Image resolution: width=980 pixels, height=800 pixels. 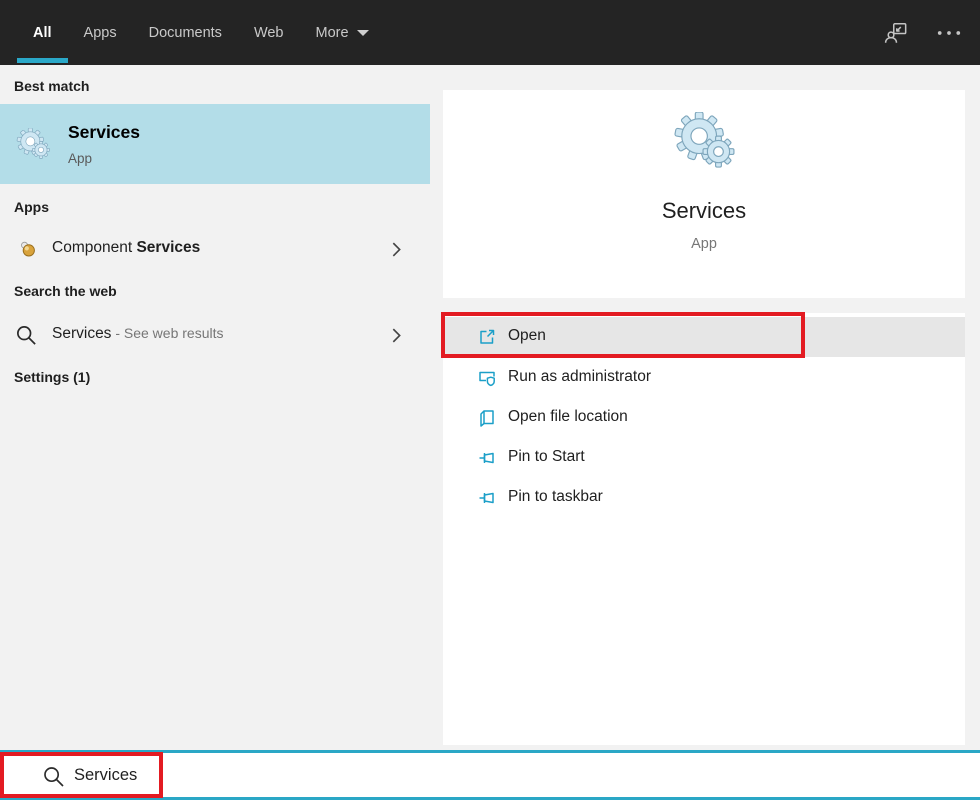 I want to click on app-preview-card: Services App, so click(x=704, y=194).